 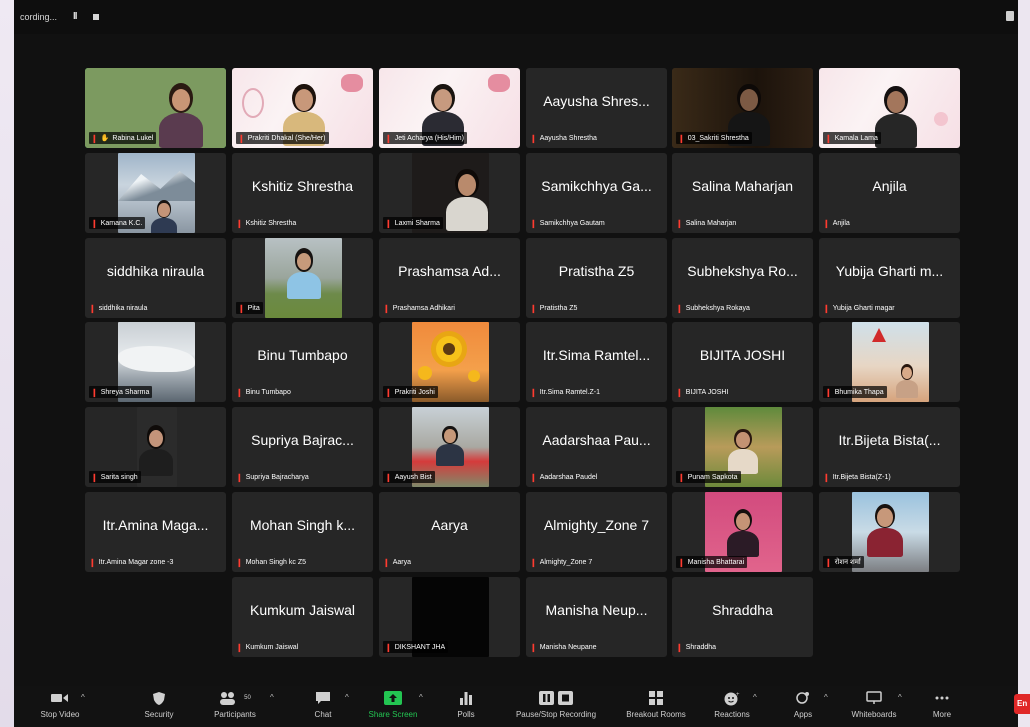 What do you see at coordinates (302, 108) in the screenshot?
I see `participant-tile: ❙ Prakriti Dhakal (She/Her)` at bounding box center [302, 108].